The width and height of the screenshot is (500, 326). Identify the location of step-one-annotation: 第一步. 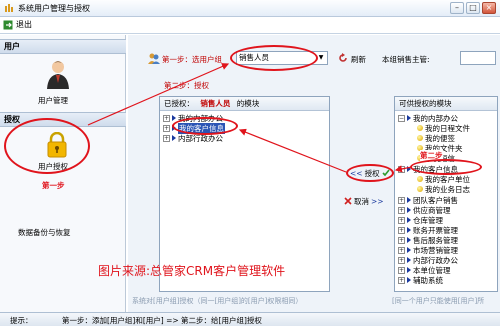
(53, 185).